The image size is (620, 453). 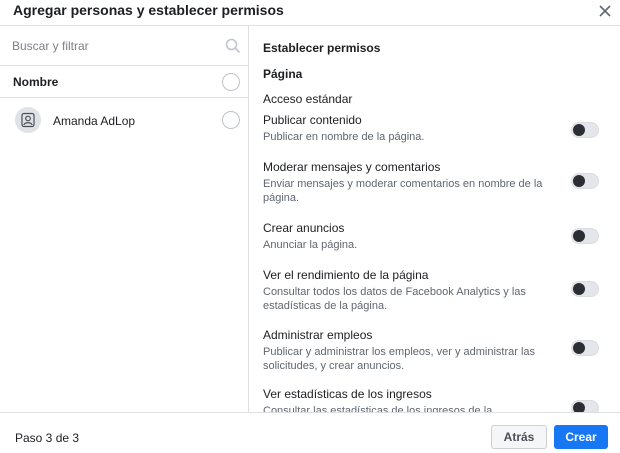 What do you see at coordinates (47, 438) in the screenshot?
I see `step-indicator: Paso 3 de 3` at bounding box center [47, 438].